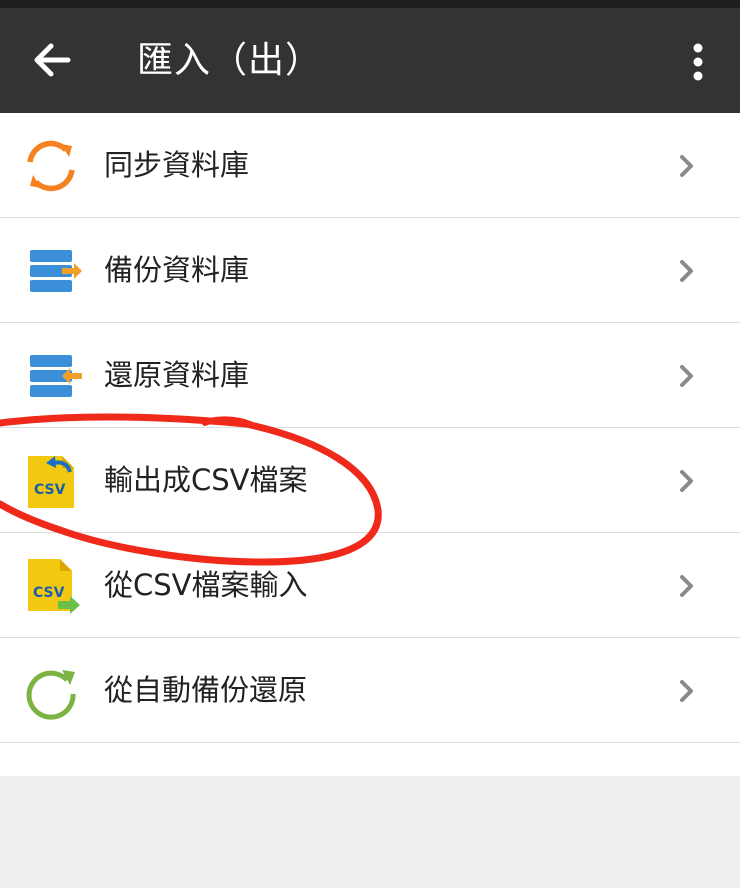 The image size is (740, 888). I want to click on menu-item-label: 從CSV檔案輸入, so click(206, 585).